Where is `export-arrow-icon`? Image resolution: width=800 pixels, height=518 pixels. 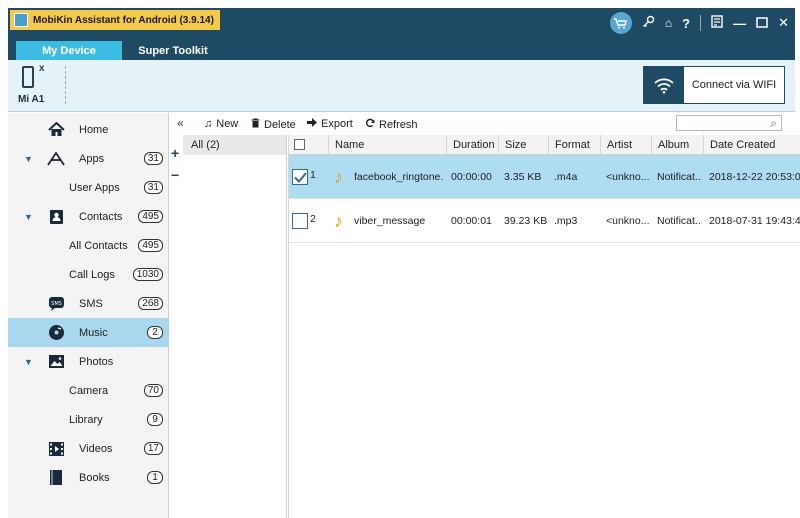 export-arrow-icon is located at coordinates (312, 124).